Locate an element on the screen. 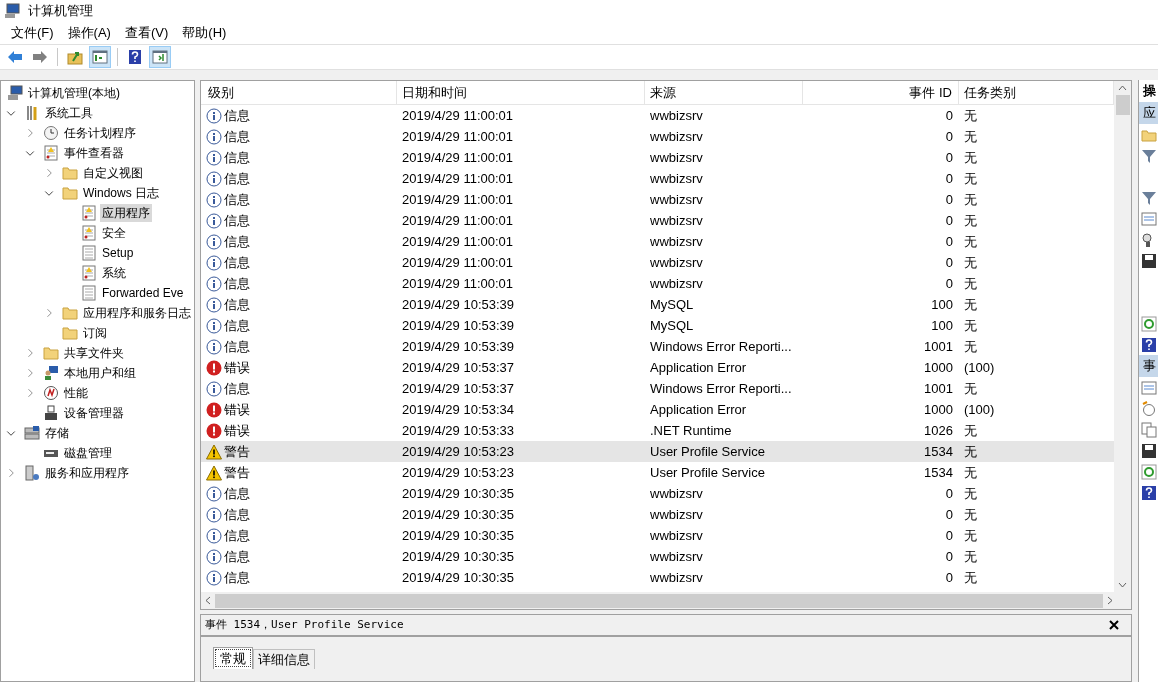  scroll-right-icon is located at coordinates (1110, 600).